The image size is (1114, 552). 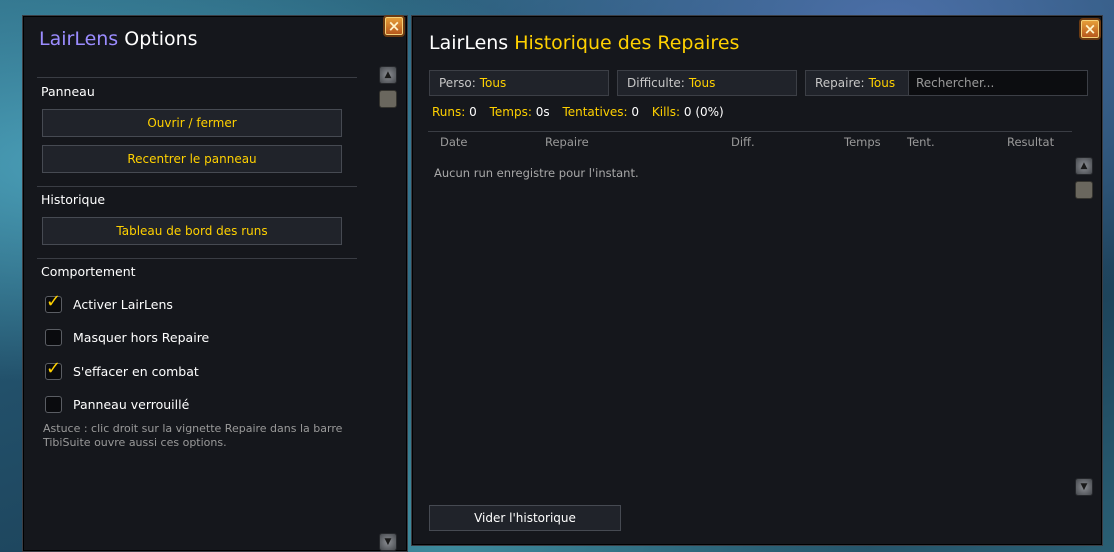 What do you see at coordinates (862, 142) in the screenshot?
I see `column-header-time: Temps` at bounding box center [862, 142].